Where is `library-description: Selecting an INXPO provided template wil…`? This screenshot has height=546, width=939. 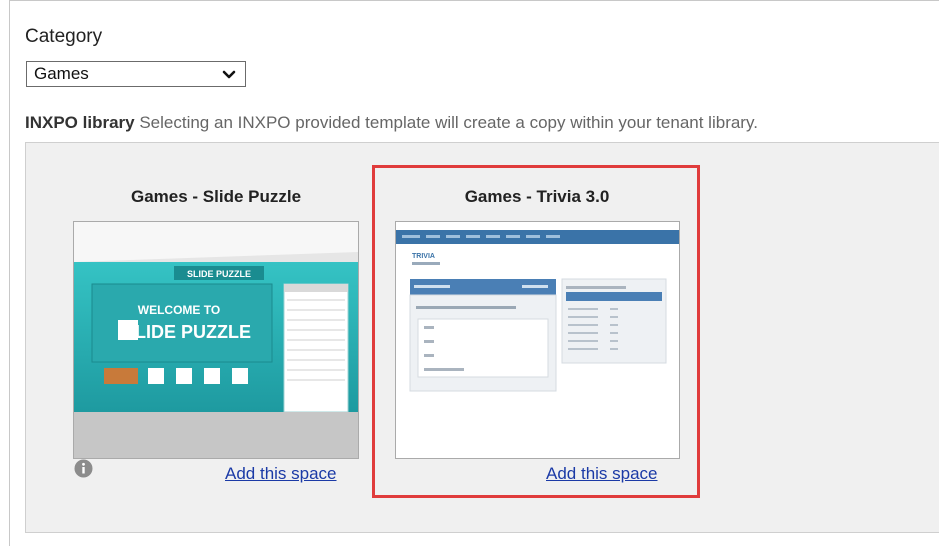
library-description: Selecting an INXPO provided template wil… is located at coordinates (446, 122).